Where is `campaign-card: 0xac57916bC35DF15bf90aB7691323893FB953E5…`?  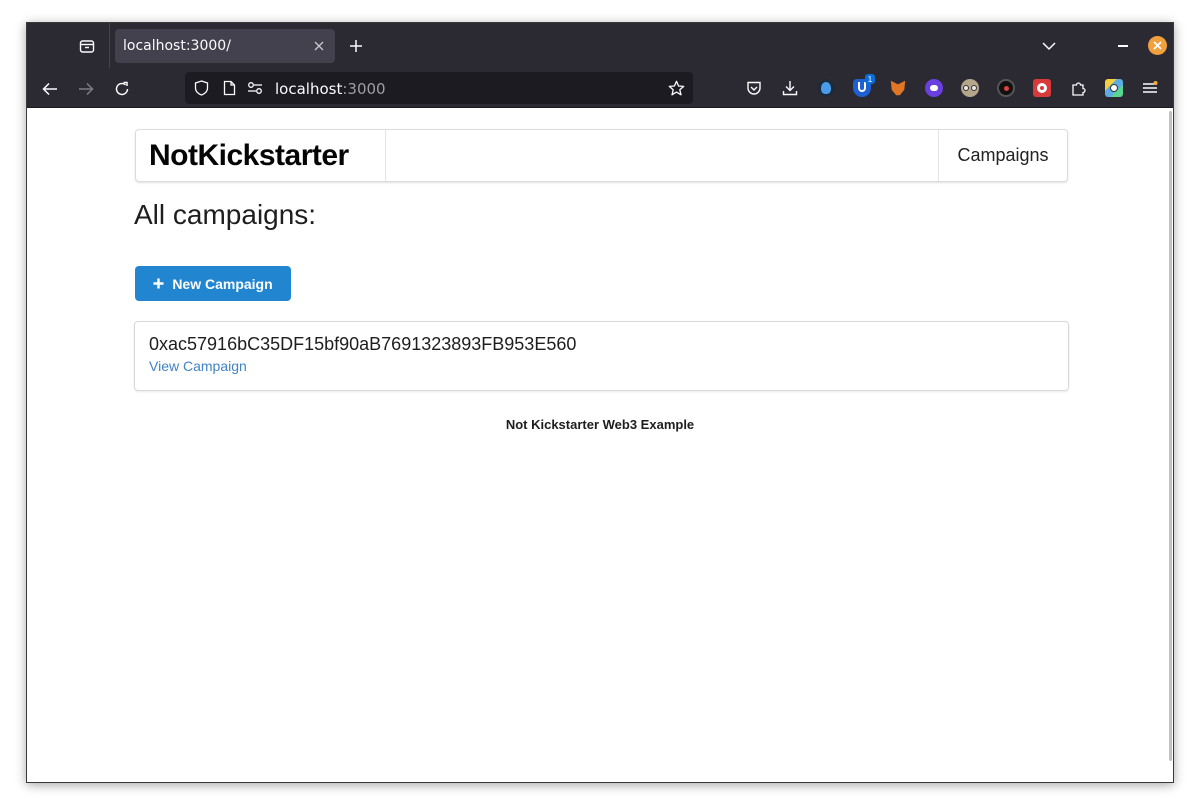 campaign-card: 0xac57916bC35DF15bf90aB7691323893FB953E5… is located at coordinates (601, 356).